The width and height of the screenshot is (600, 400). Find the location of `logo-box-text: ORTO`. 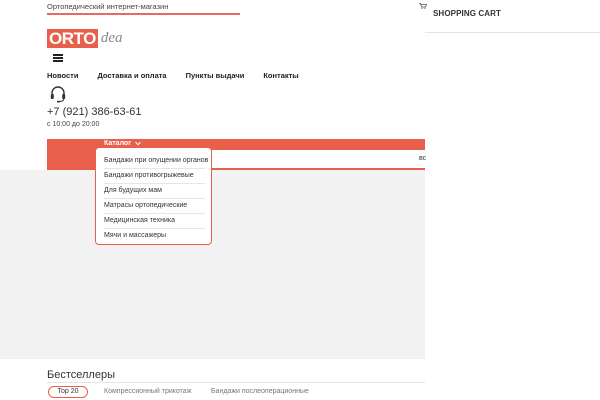

logo-box-text: ORTO is located at coordinates (72, 38).